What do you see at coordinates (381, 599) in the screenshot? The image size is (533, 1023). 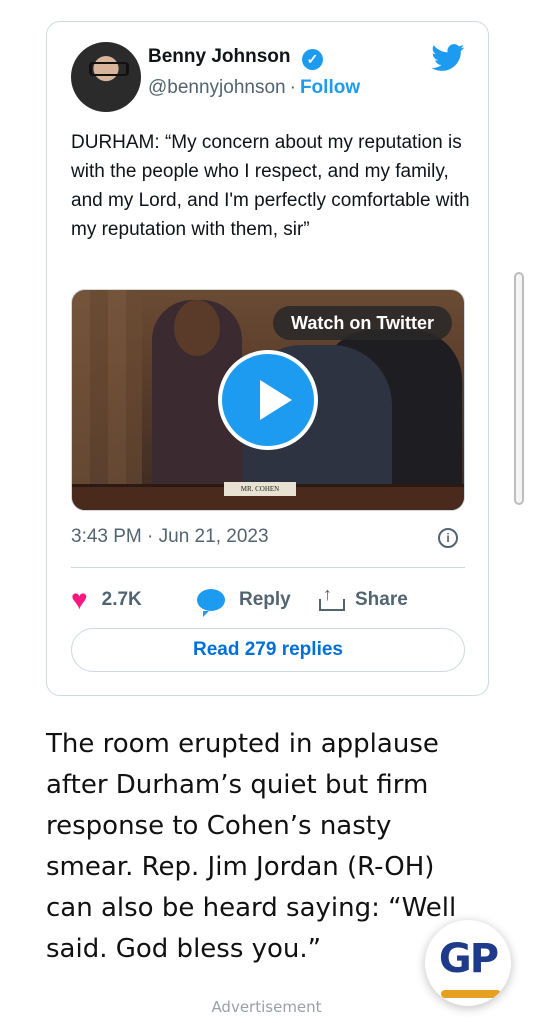 I see `share-label: Share` at bounding box center [381, 599].